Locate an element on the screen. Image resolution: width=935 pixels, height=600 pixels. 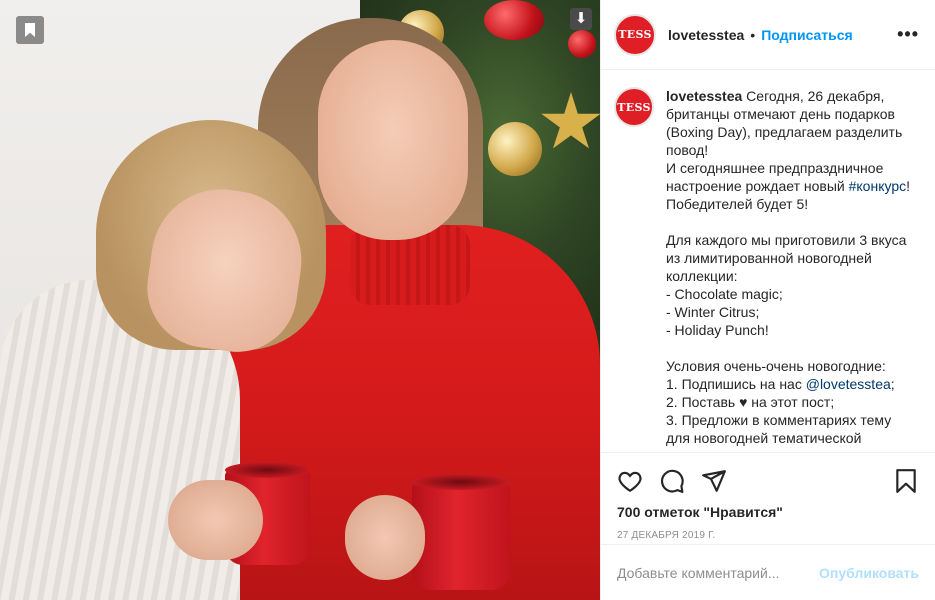
likes-count: 700 отметок "Нравится" is located at coordinates (768, 512).